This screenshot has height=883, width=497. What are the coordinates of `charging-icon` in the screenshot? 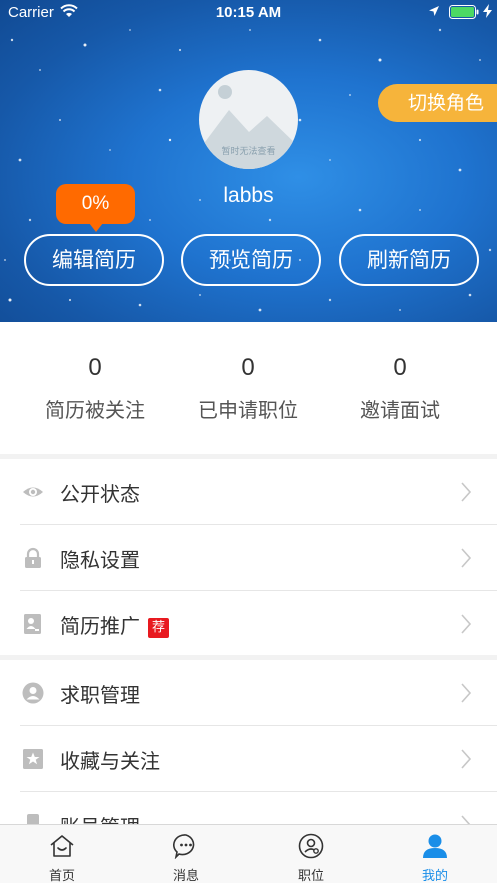 It's located at (487, 11).